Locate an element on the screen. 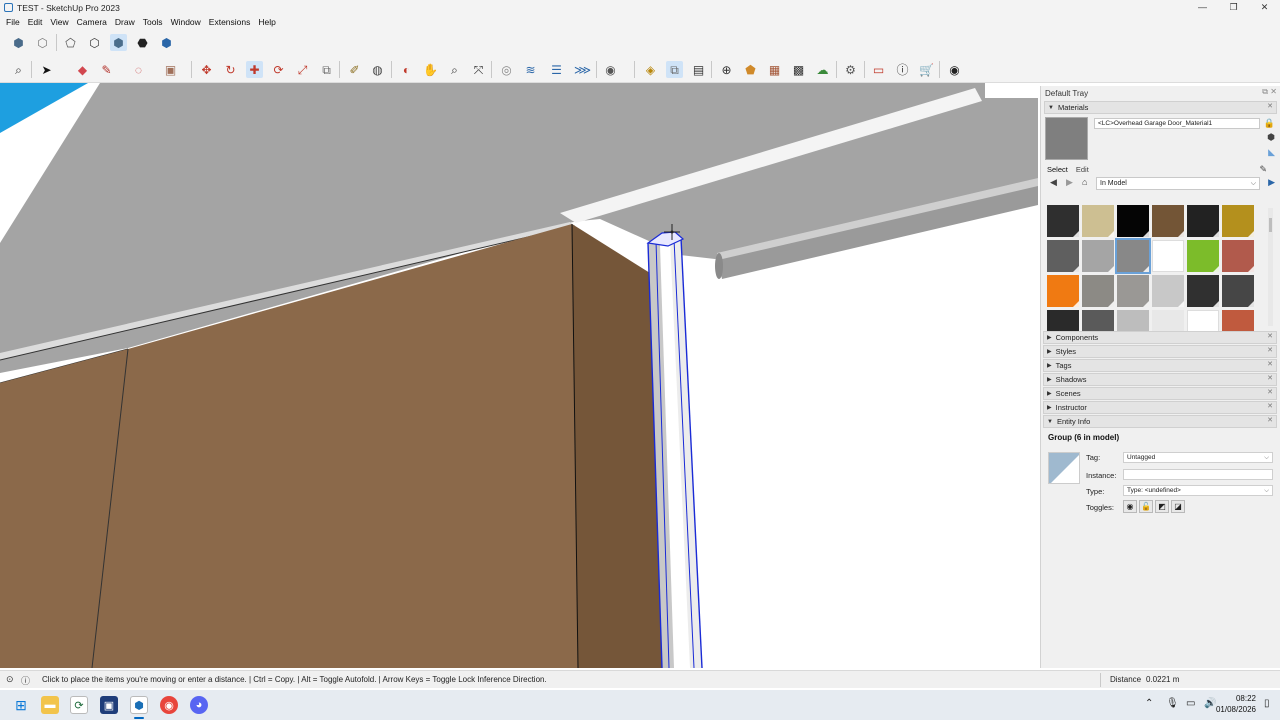 This screenshot has width=1280, height=720. scale-icon: ⤢ is located at coordinates (302, 69).